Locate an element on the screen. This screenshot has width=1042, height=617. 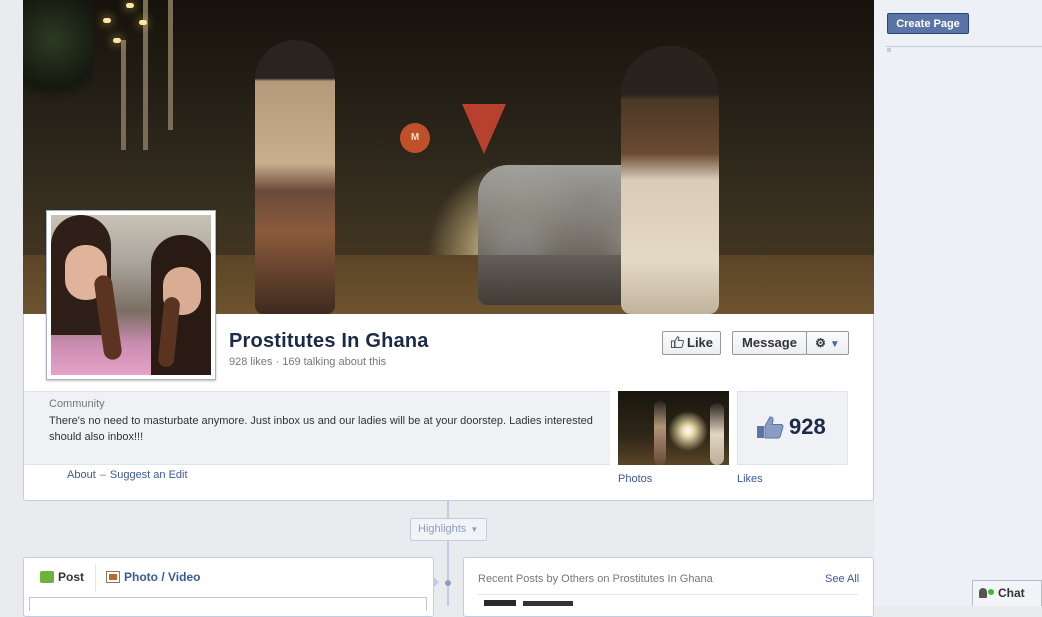
profile-picture is located at coordinates (131, 295).